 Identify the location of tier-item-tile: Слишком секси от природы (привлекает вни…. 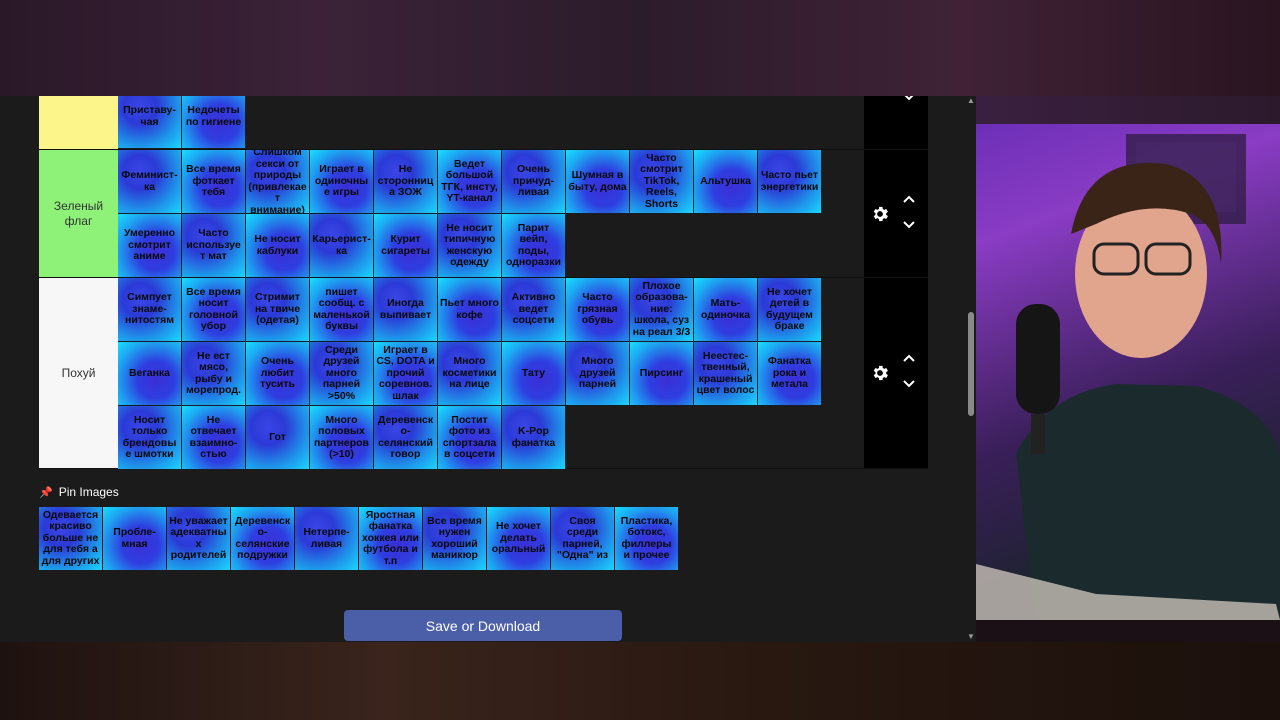
(277, 181).